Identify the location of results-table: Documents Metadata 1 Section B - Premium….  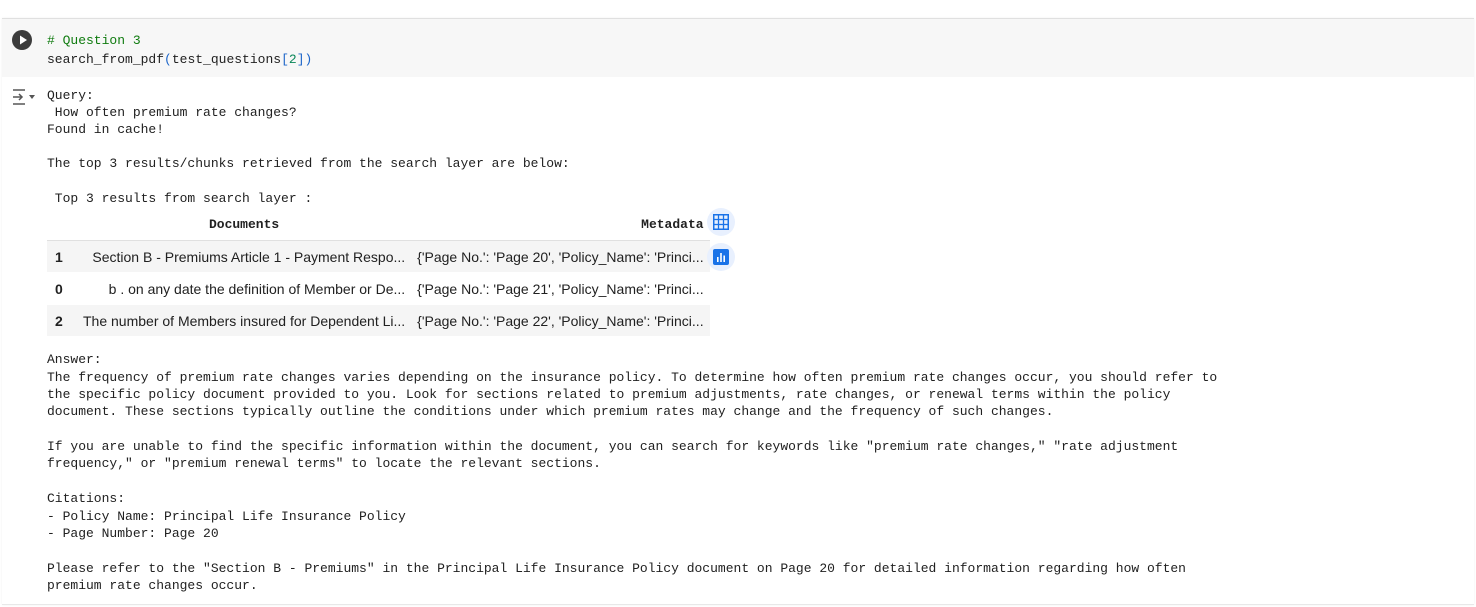
(378, 273).